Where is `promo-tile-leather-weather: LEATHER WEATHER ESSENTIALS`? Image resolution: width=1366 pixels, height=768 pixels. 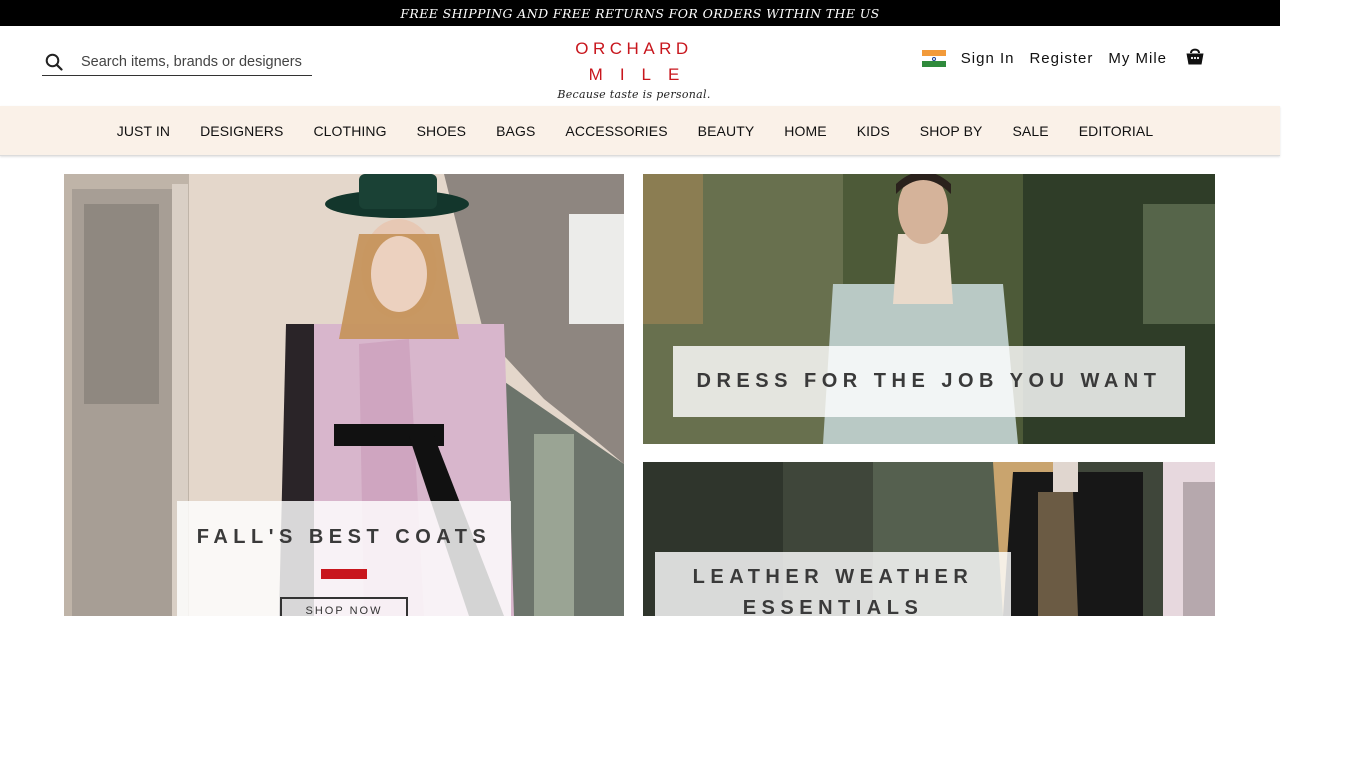 promo-tile-leather-weather: LEATHER WEATHER ESSENTIALS is located at coordinates (929, 539).